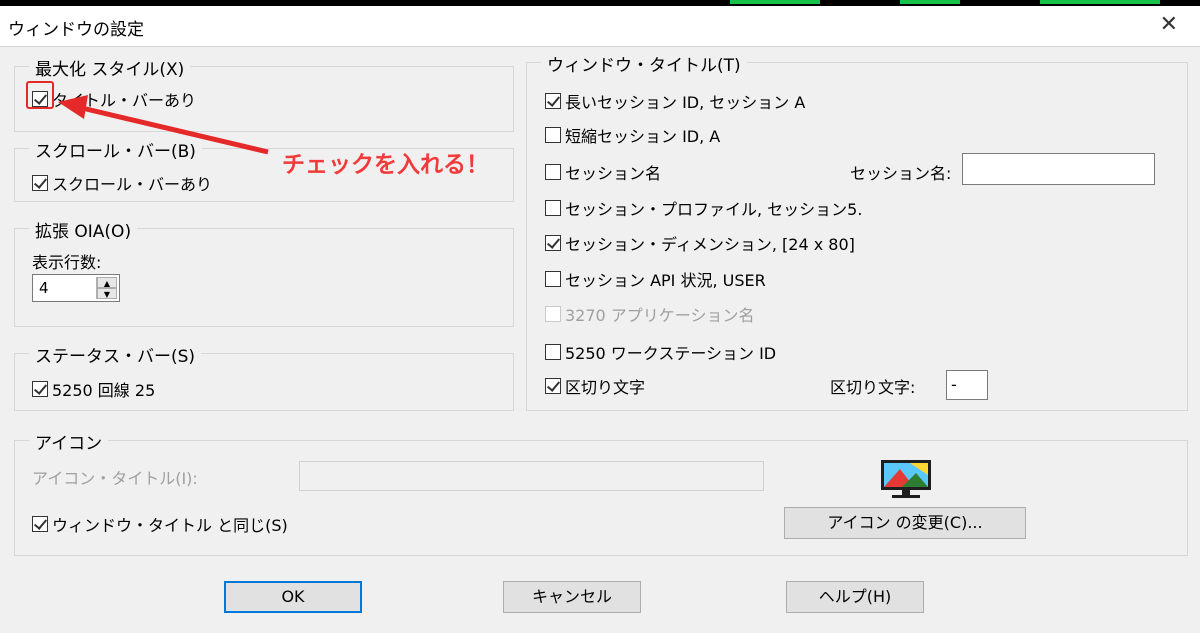 The width and height of the screenshot is (1200, 633). What do you see at coordinates (385, 165) in the screenshot?
I see `annotation-text: チェックを入れる！` at bounding box center [385, 165].